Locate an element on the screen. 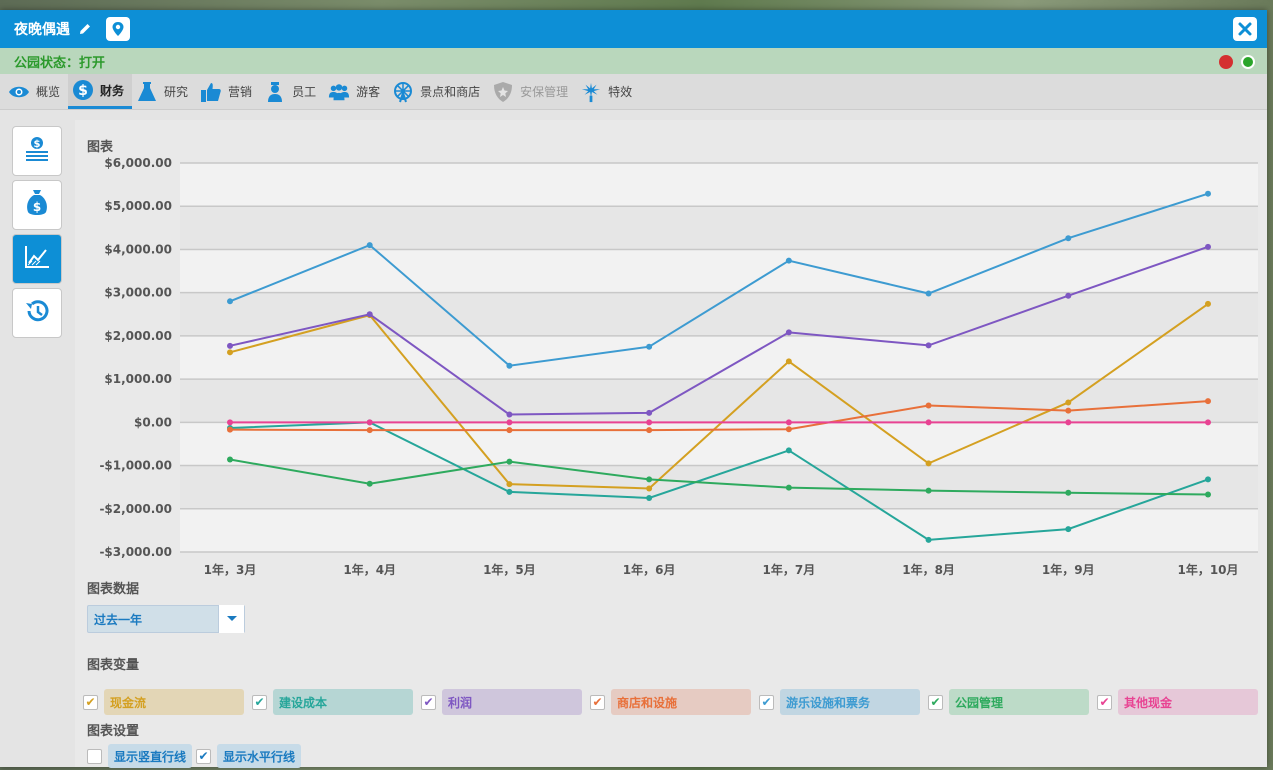  tab-dollar: $ 财务 is located at coordinates (100, 91).